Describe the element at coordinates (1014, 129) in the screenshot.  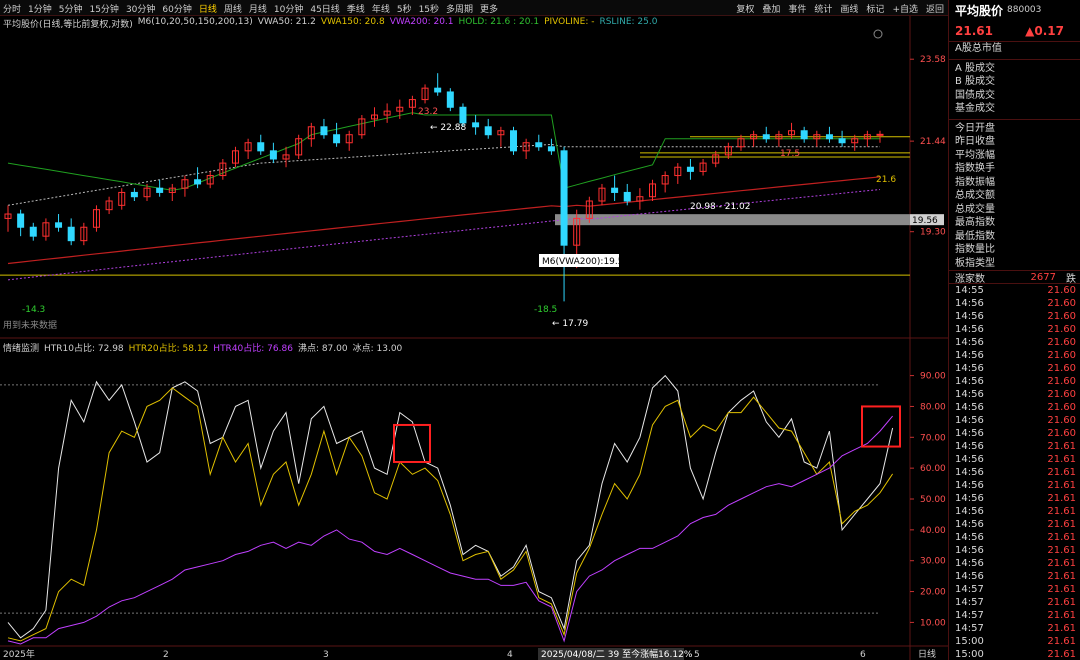
I see `side-menu-item: 今日开盘` at that location.